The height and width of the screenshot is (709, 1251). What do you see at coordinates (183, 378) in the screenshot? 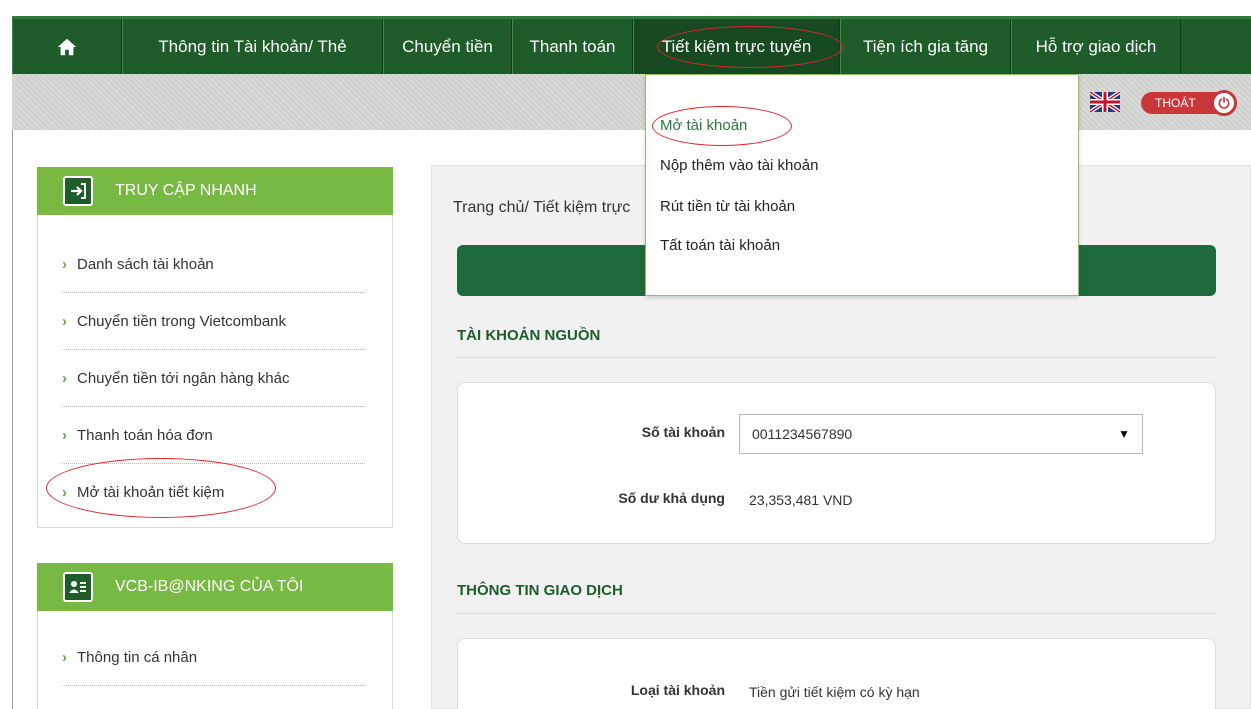
I see `sidebar-item-label: Chuyển tiền tới ngân hàng khác` at bounding box center [183, 378].